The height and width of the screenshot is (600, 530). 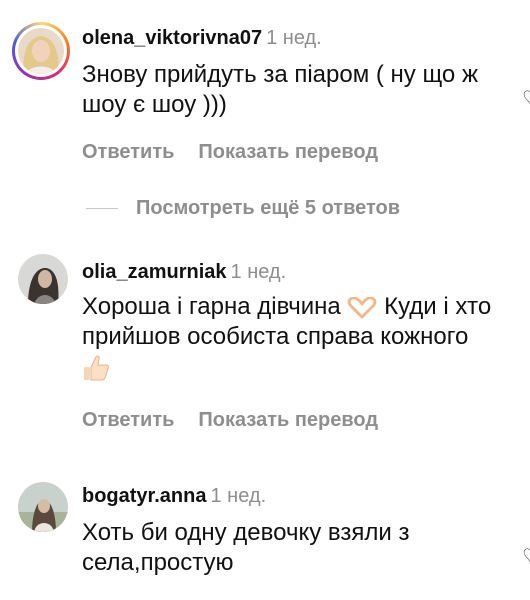 What do you see at coordinates (211, 306) in the screenshot?
I see `comment-text-line: Хороша і гарна дівчина` at bounding box center [211, 306].